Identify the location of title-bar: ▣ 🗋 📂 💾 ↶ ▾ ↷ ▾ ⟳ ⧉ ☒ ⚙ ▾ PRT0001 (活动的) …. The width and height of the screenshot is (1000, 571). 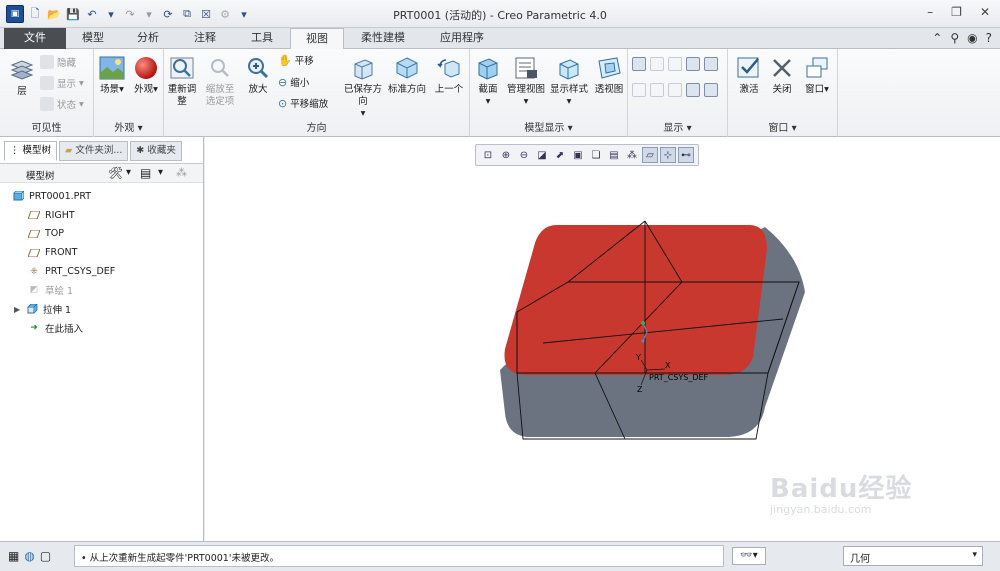
(500, 14).